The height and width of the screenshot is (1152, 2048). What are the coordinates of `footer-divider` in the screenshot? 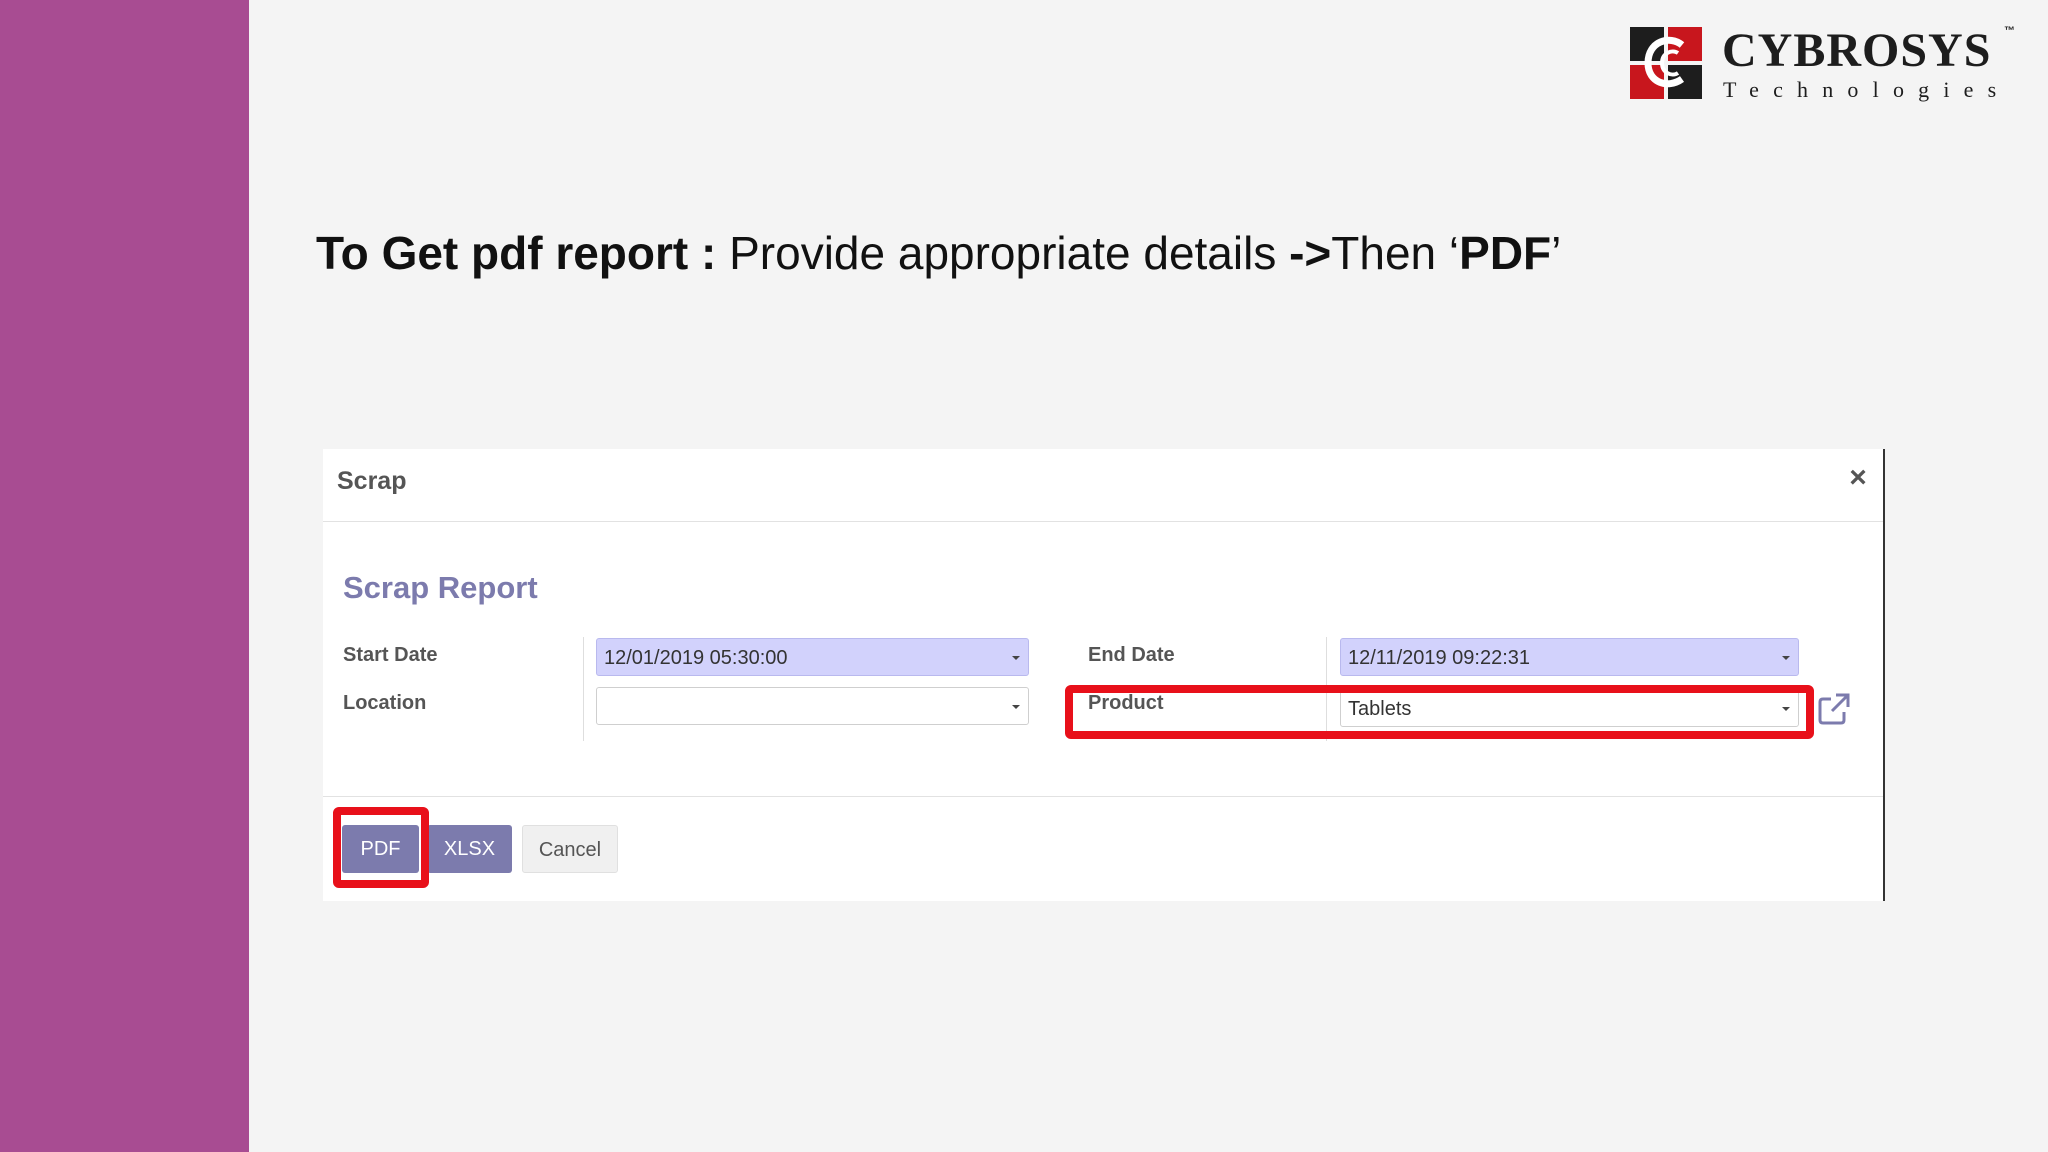 It's located at (1103, 796).